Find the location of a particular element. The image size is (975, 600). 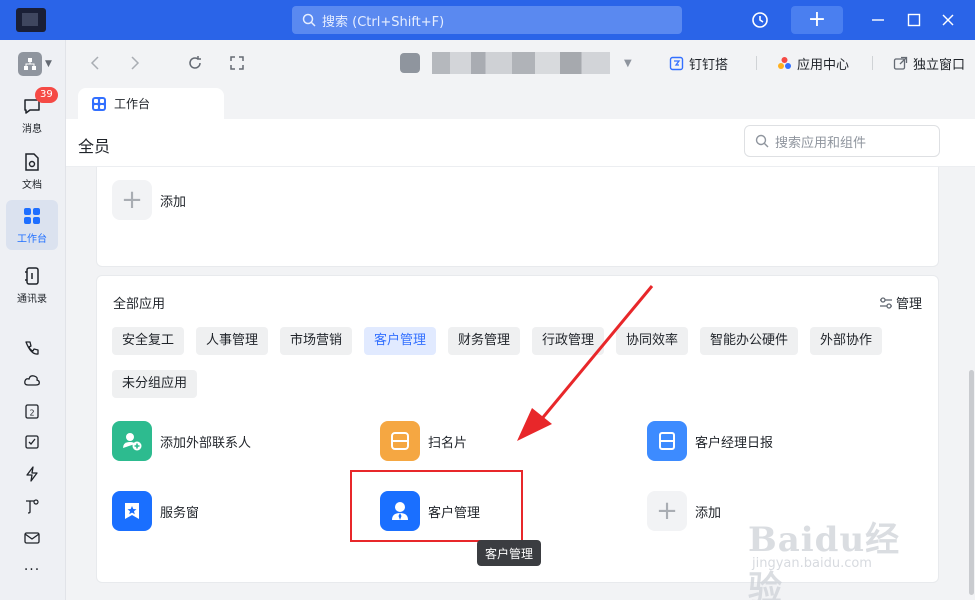

close-button is located at coordinates (948, 20).